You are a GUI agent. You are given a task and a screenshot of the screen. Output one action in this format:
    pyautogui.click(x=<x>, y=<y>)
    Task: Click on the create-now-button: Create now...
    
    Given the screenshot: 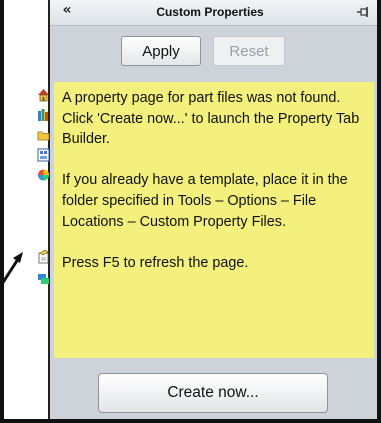 What is the action you would take?
    pyautogui.click(x=213, y=393)
    